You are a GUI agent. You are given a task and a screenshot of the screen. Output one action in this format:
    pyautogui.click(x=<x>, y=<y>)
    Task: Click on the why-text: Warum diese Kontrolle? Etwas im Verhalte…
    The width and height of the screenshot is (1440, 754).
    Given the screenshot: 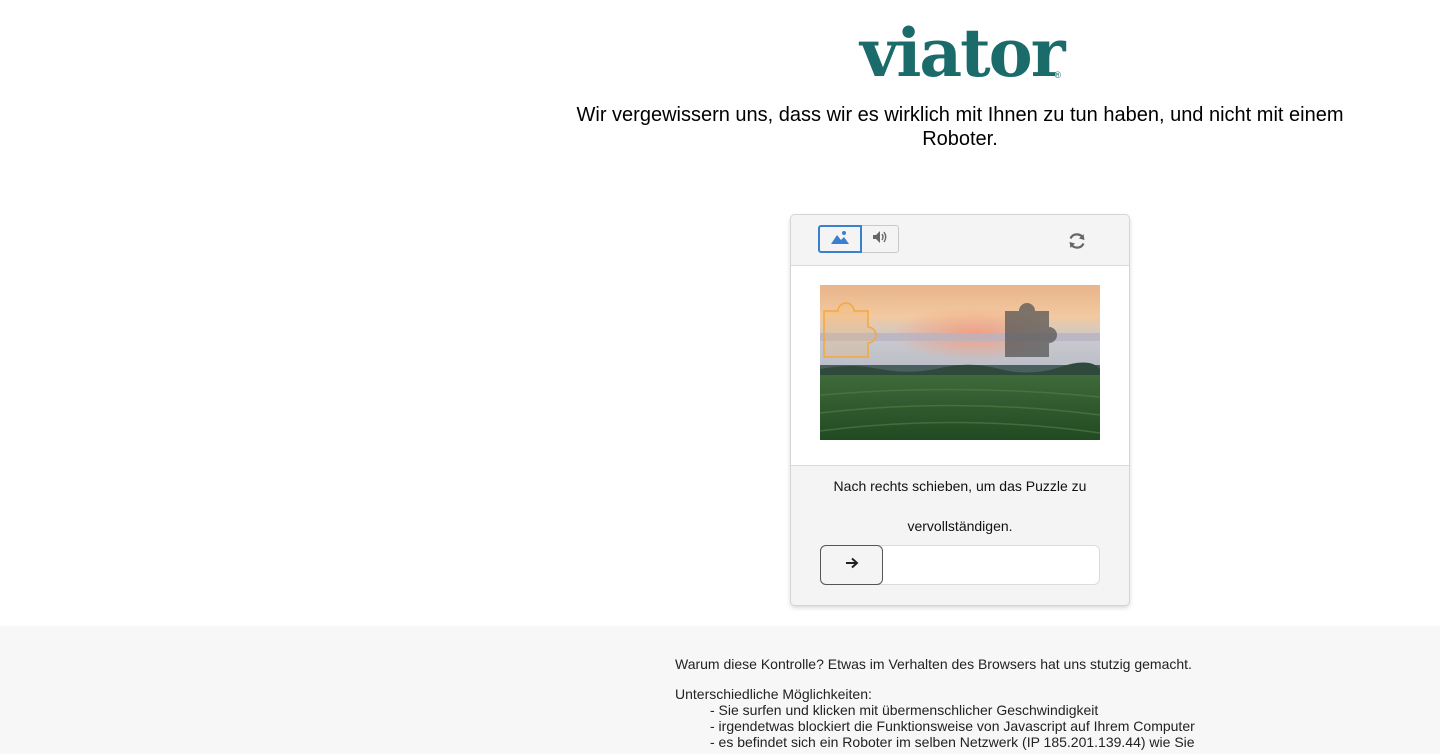 What is the action you would take?
    pyautogui.click(x=933, y=664)
    